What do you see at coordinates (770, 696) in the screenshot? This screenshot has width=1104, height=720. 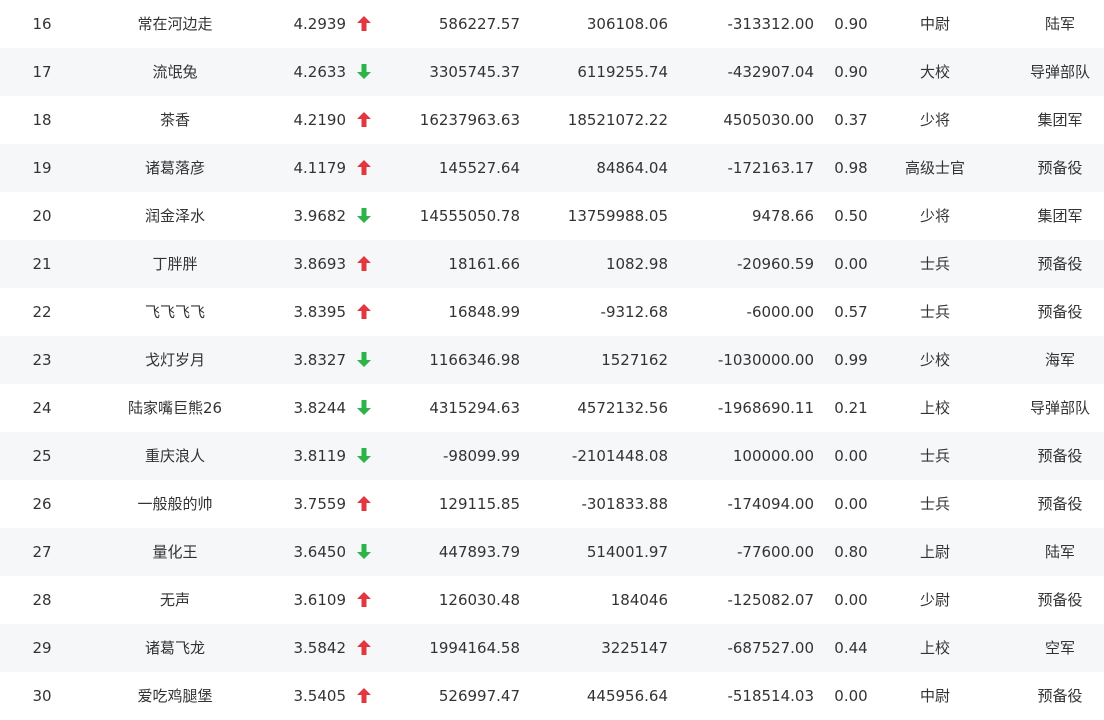 I see `value-3: -518514.03` at bounding box center [770, 696].